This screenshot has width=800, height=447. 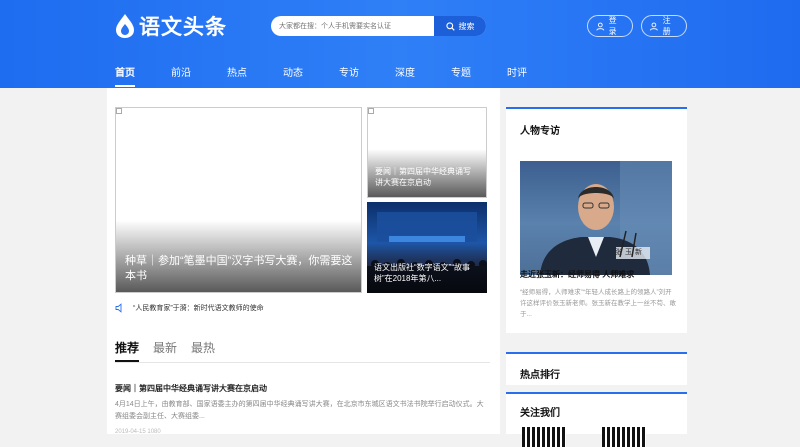 I want to click on main-nav: 首页 前沿 热点 动态 专访 深度 专题 时评, so click(x=339, y=75).